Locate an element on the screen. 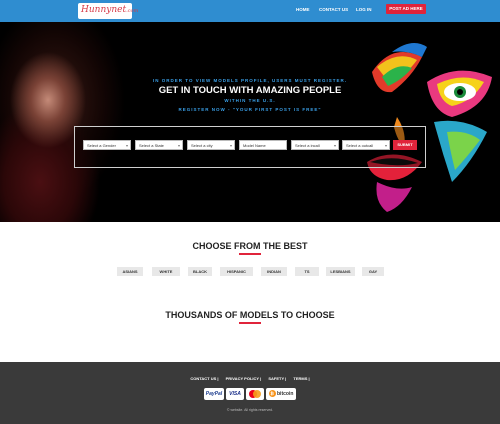 The image size is (500, 424). nav-home-link: HOME is located at coordinates (303, 11).